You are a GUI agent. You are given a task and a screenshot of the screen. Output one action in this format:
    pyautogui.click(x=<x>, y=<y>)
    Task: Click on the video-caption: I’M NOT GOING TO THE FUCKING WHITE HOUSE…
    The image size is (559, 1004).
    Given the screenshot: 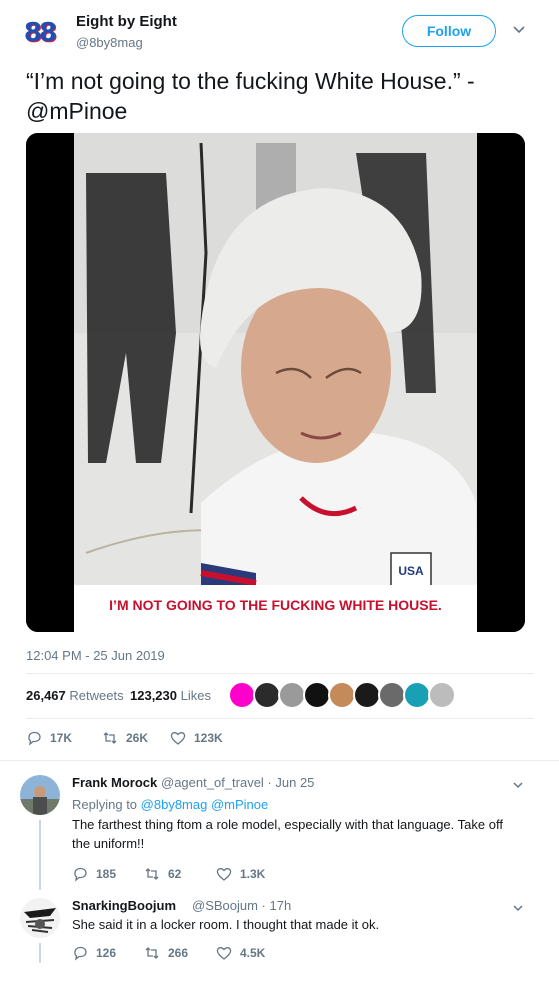 What is the action you would take?
    pyautogui.click(x=275, y=605)
    